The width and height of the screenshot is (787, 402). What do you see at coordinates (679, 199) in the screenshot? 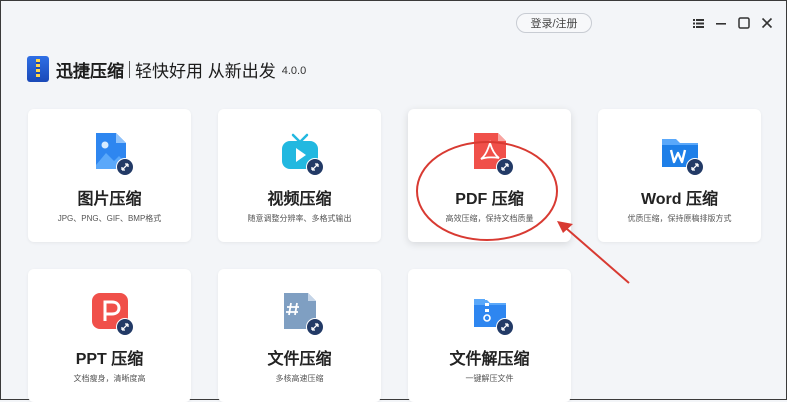
I see `card-title: Word 压缩` at bounding box center [679, 199].